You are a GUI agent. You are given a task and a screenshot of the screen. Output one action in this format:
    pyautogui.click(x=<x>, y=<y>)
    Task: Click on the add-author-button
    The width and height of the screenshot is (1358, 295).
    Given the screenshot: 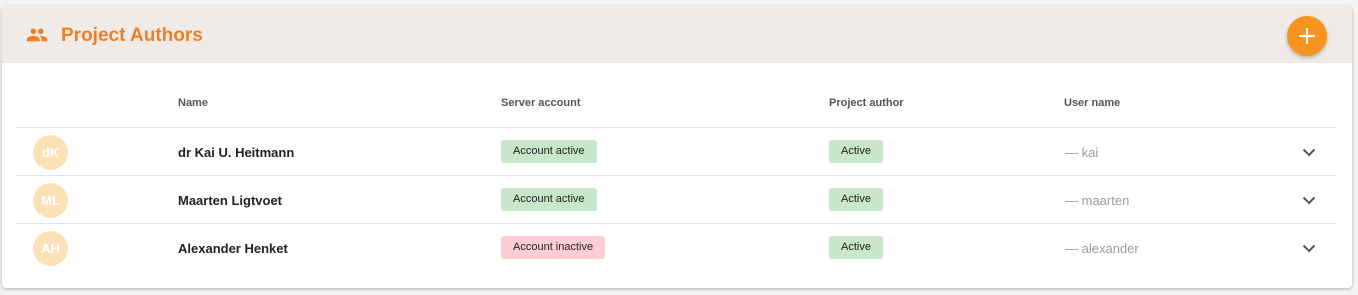 What is the action you would take?
    pyautogui.click(x=1307, y=36)
    